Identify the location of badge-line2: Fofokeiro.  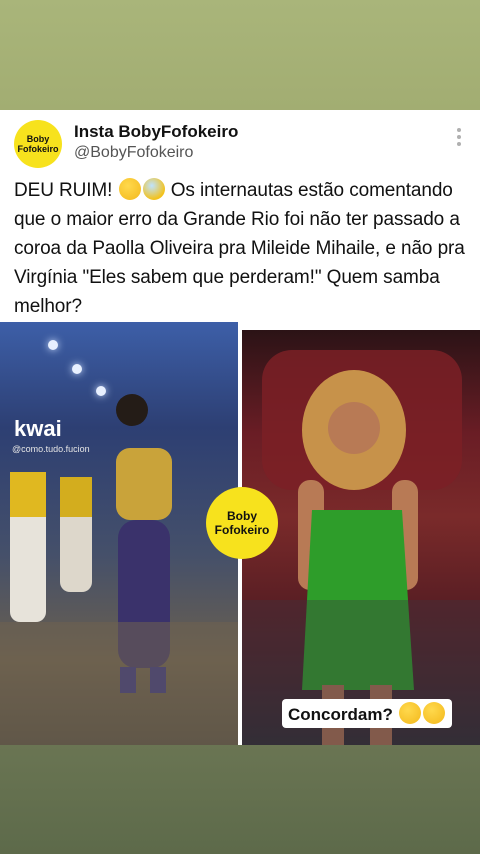
(242, 530).